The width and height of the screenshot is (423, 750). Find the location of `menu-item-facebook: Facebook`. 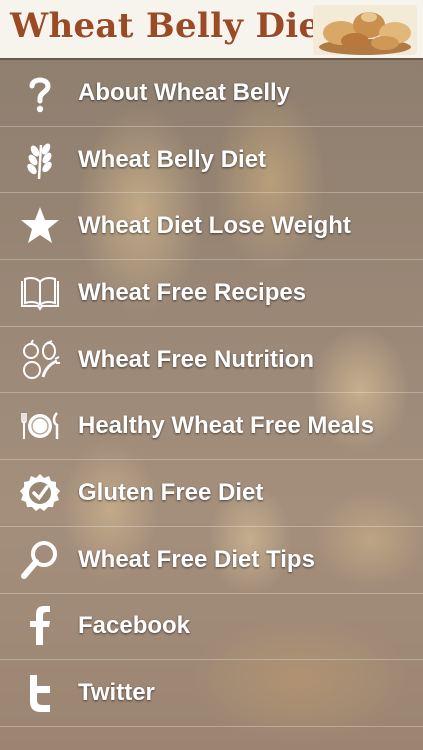

menu-item-facebook: Facebook is located at coordinates (211, 627).